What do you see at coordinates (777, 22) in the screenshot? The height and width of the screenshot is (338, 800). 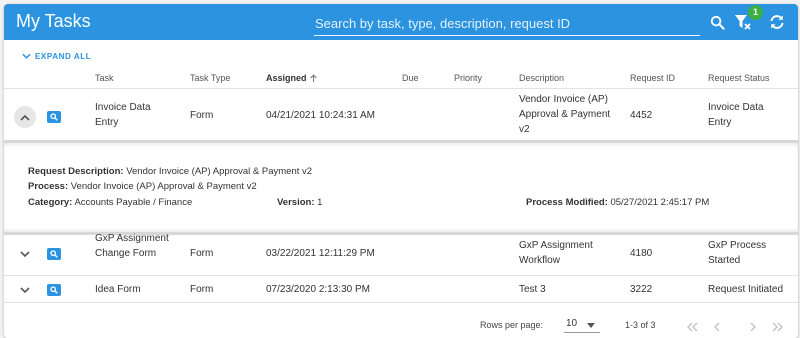 I see `refresh-icon` at bounding box center [777, 22].